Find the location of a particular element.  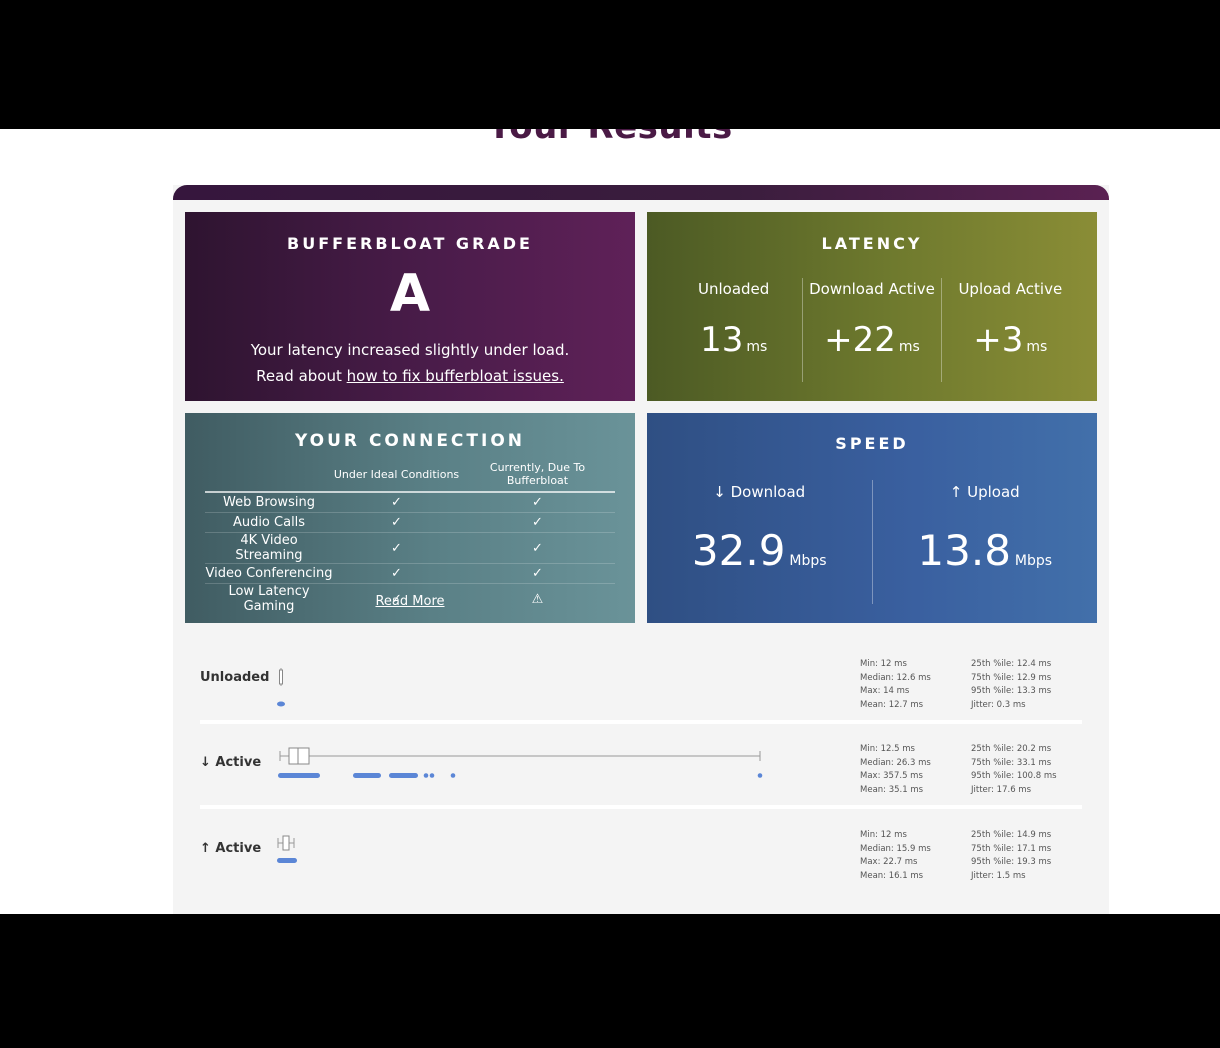

stat: Mean: 12.7 ms is located at coordinates (892, 704).